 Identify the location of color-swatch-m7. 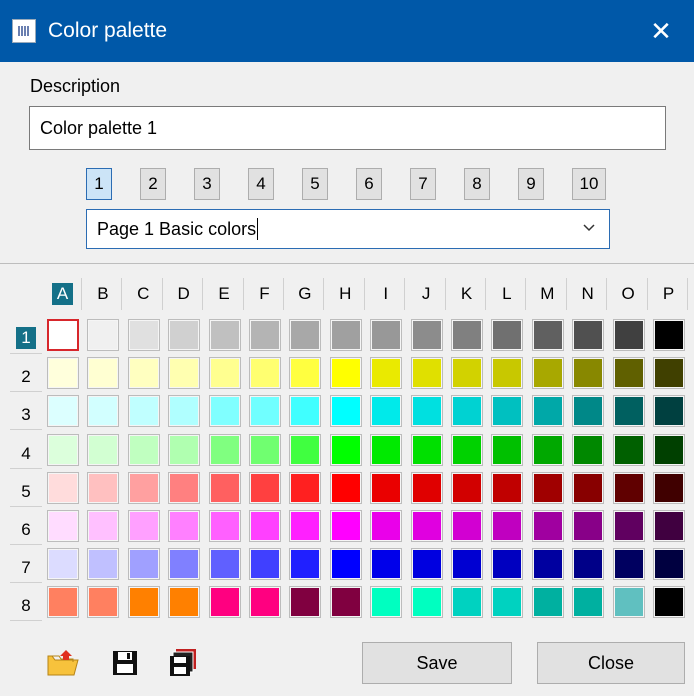
(547, 564).